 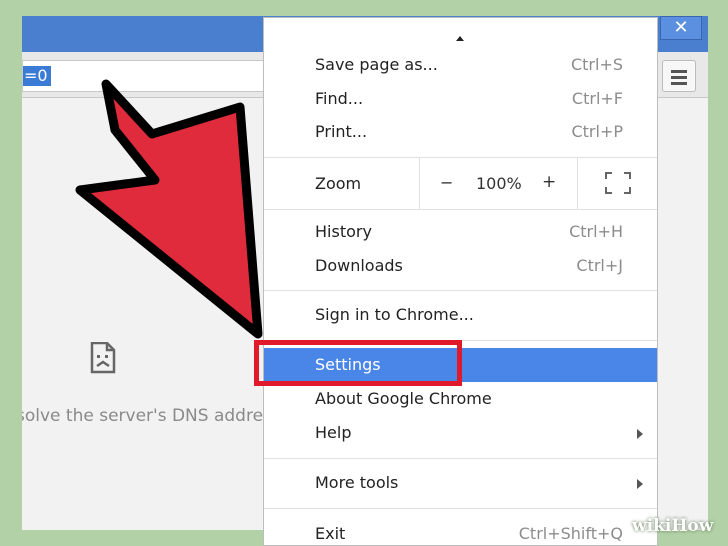 I want to click on zoom-in-button: +, so click(x=549, y=182).